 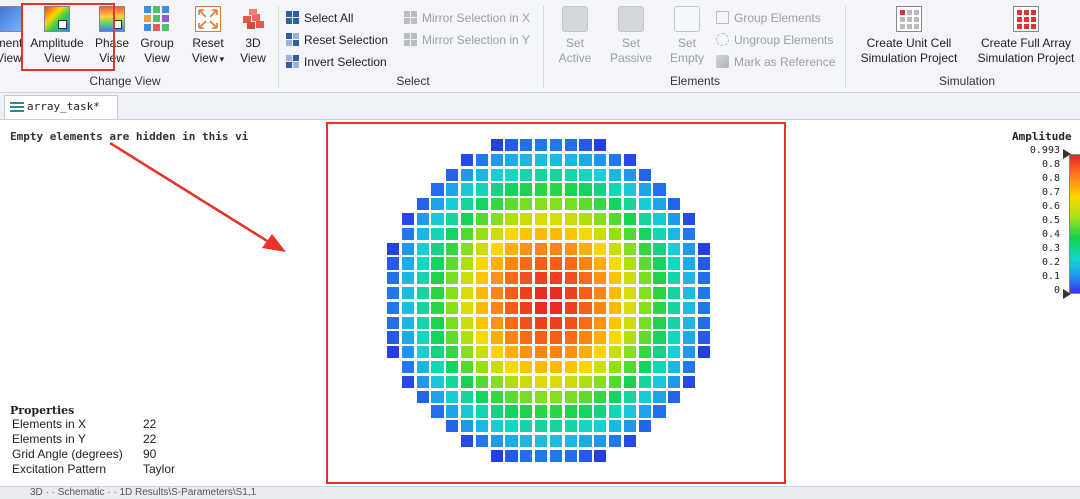 I want to click on legend-tick-label: 0.1, so click(x=1050, y=276).